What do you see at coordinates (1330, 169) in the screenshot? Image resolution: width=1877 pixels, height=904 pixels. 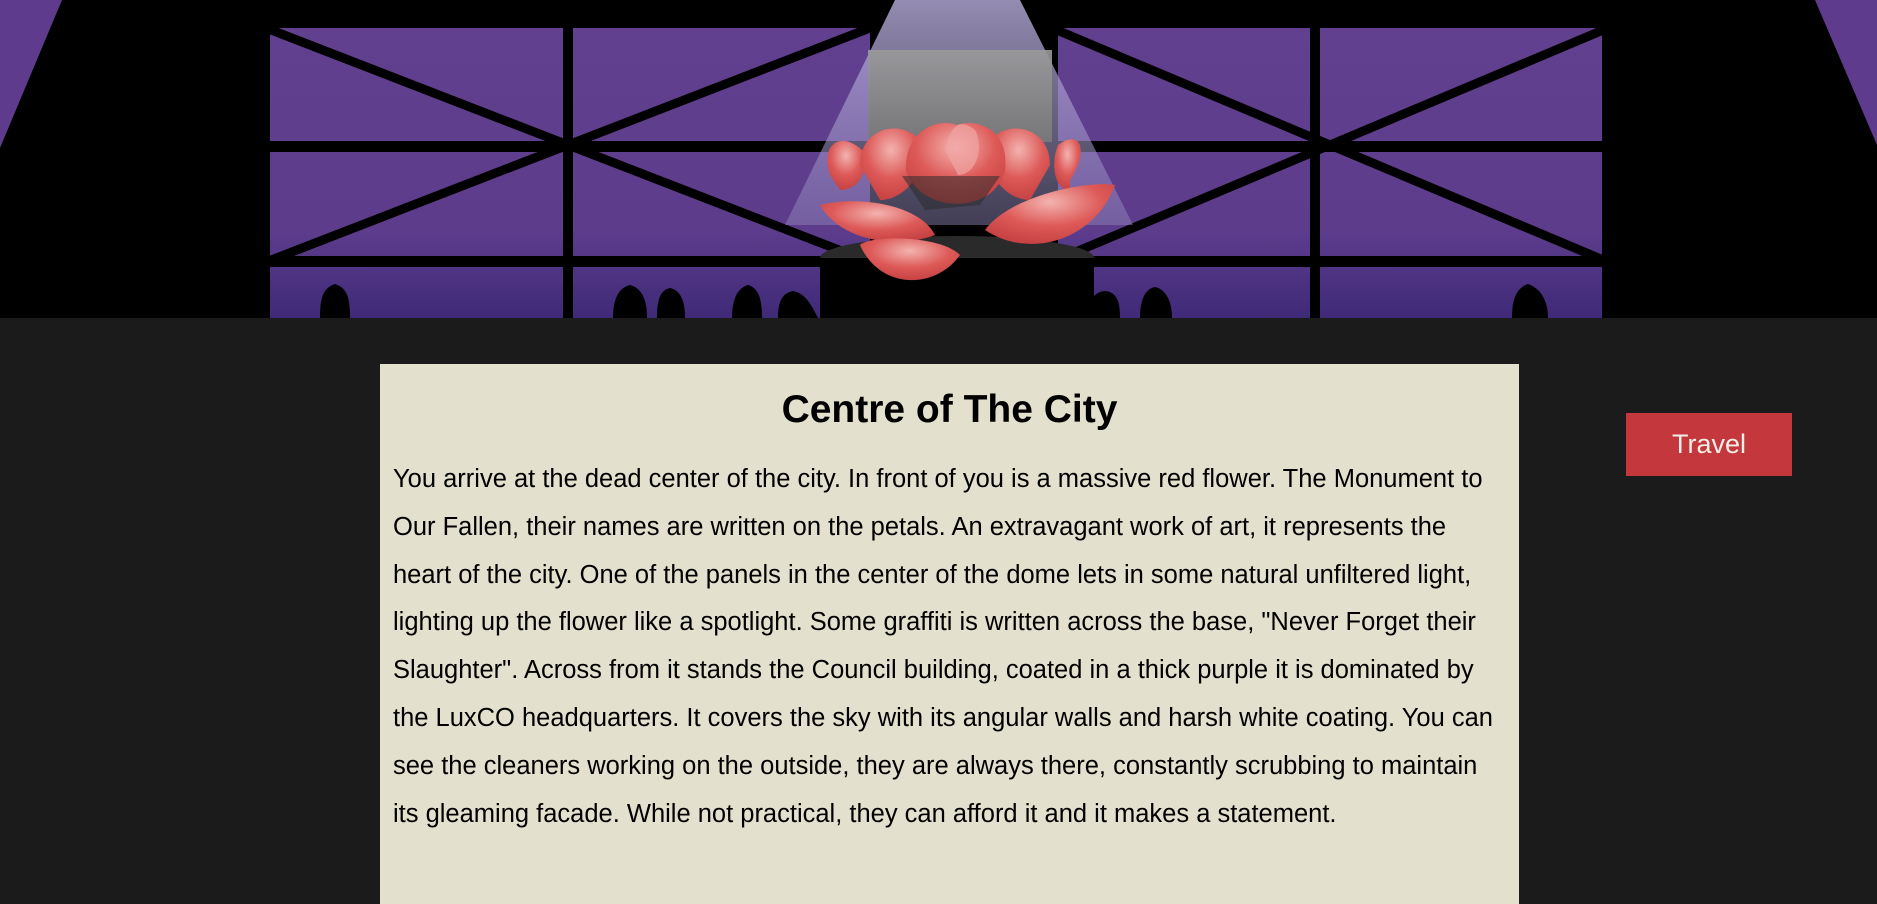 I see `right-window-block` at bounding box center [1330, 169].